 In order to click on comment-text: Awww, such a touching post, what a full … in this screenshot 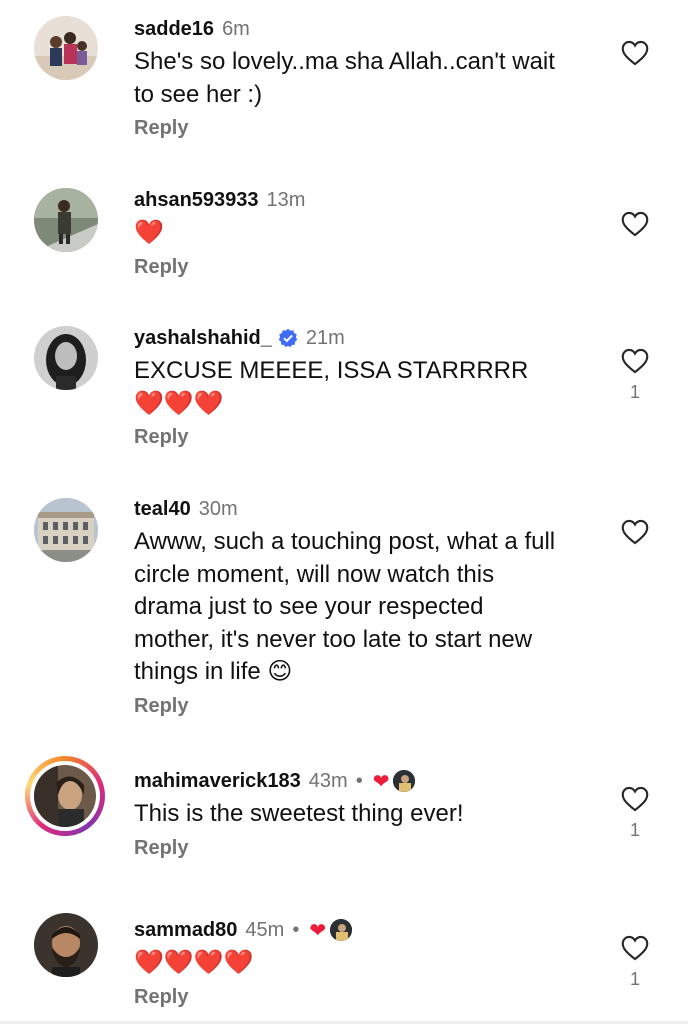, I will do `click(345, 606)`.